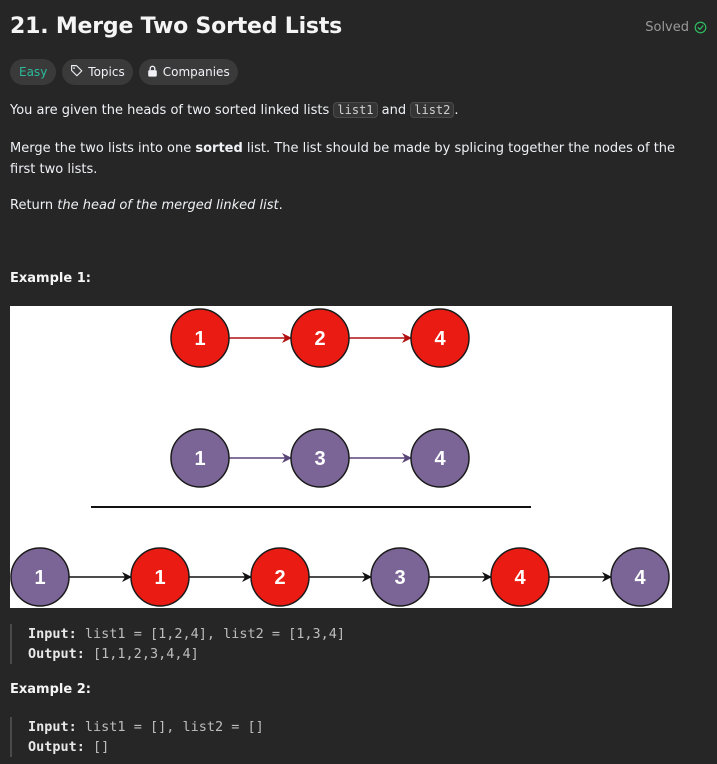 The height and width of the screenshot is (764, 717). What do you see at coordinates (199, 459) in the screenshot?
I see `list2-node-label-1: 1` at bounding box center [199, 459].